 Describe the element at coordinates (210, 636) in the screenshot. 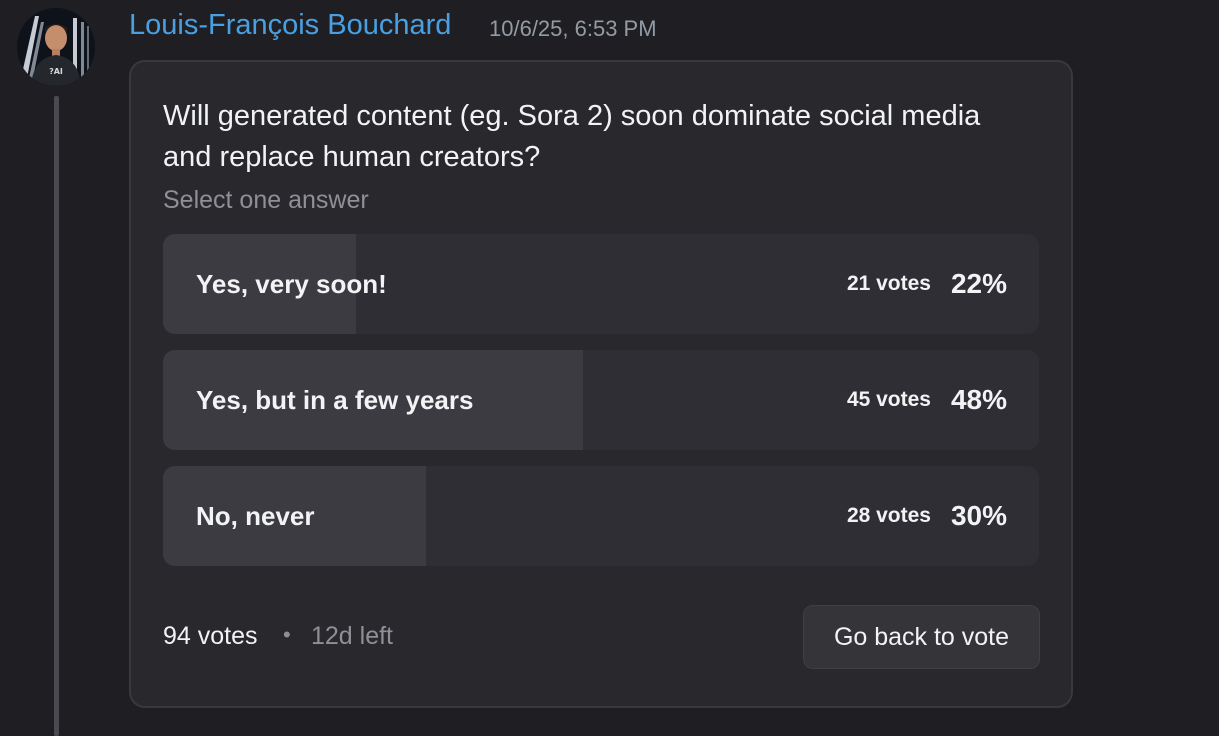

I see `poll-total-votes: 94 votes` at that location.